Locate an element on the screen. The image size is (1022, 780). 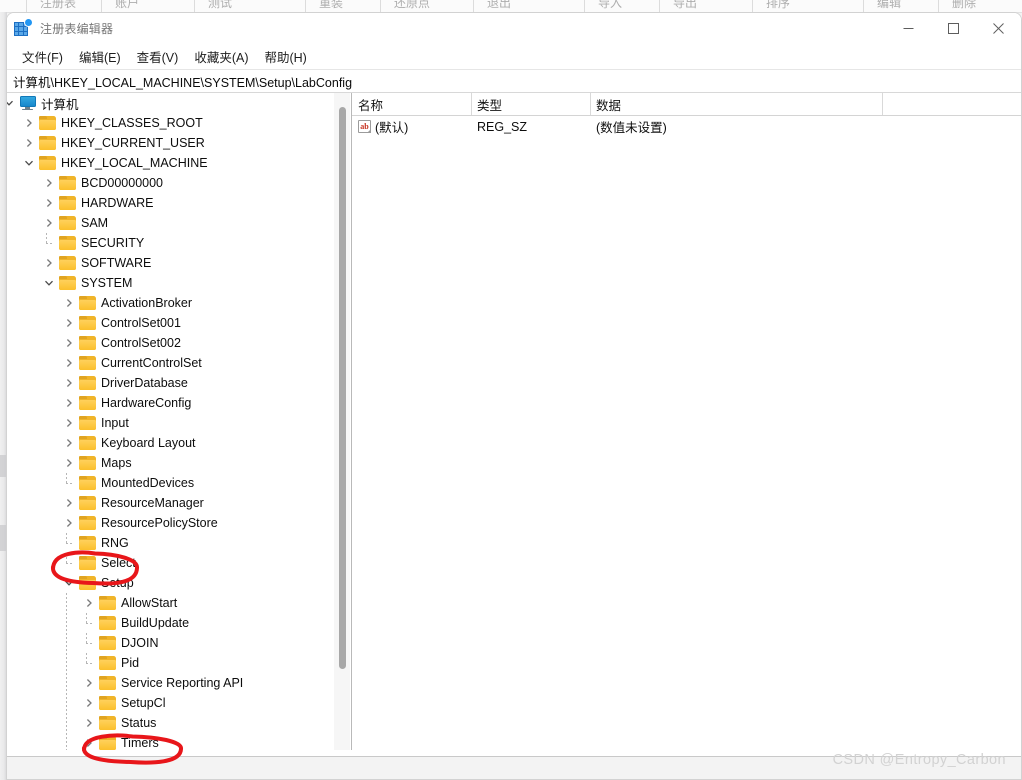
tree-node-driverdatabase: DriverDatabase is located at coordinates (170, 383).